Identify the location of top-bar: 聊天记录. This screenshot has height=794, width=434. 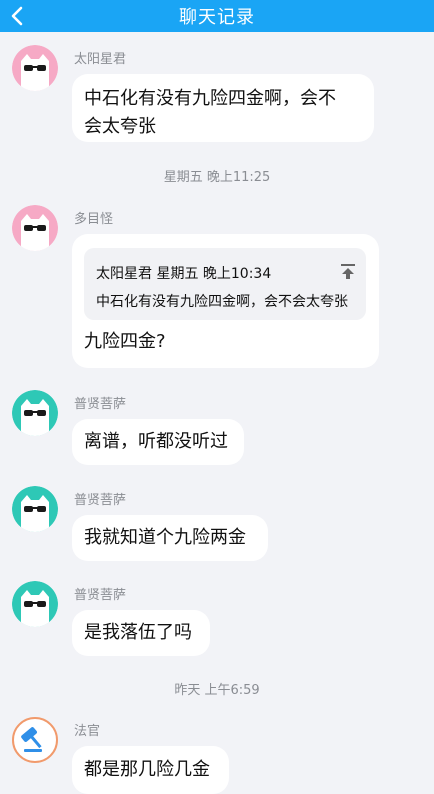
(217, 16).